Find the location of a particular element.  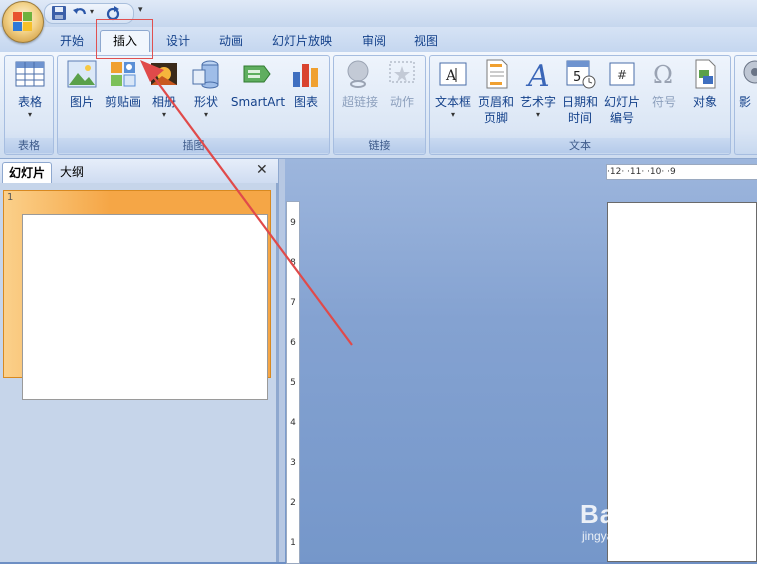

group-media: 影 is located at coordinates (745, 105).